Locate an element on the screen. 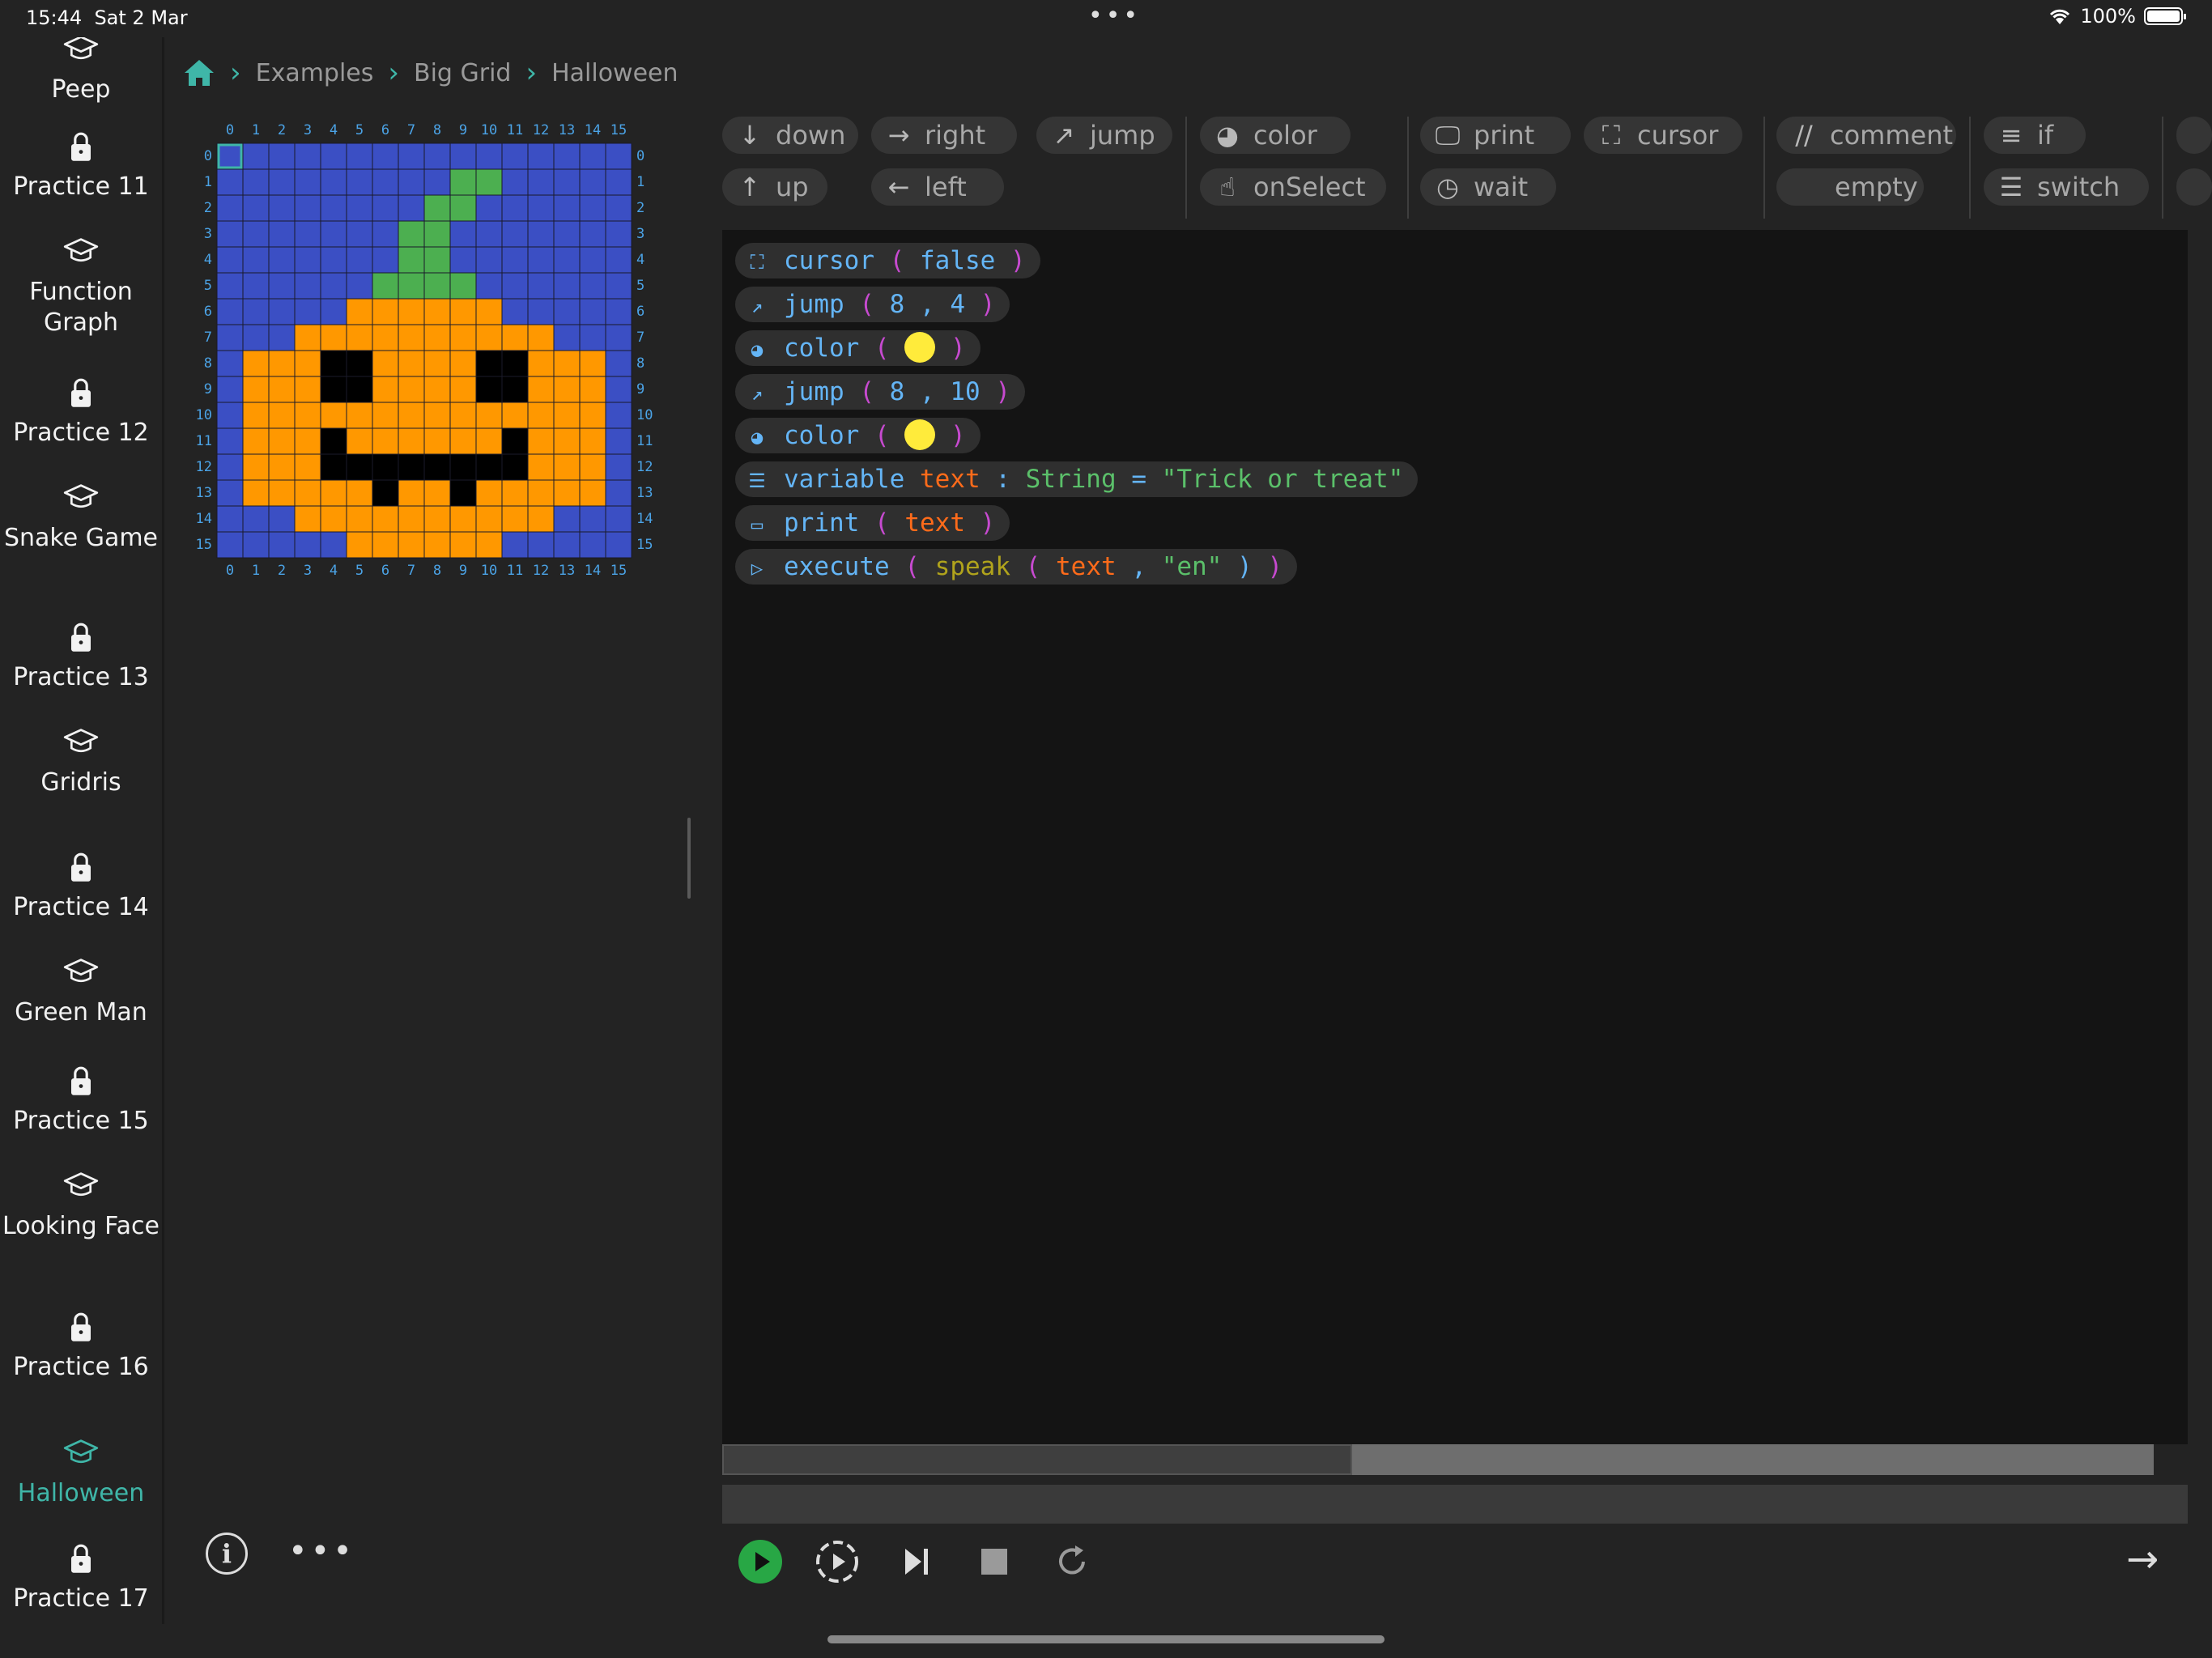 This screenshot has width=2212, height=1658. next-arrow-icon: → is located at coordinates (2143, 1559).